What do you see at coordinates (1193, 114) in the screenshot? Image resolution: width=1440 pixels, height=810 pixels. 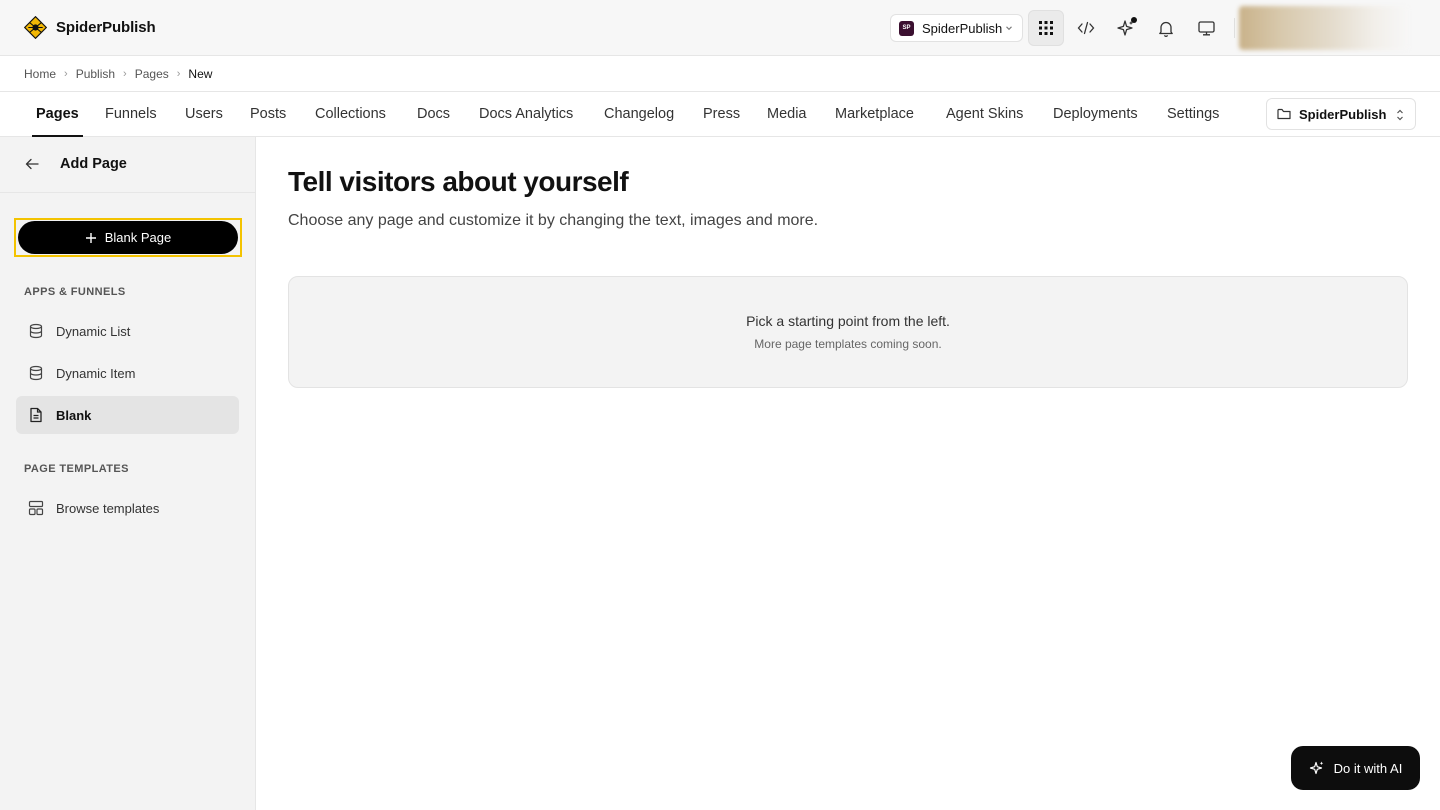 I see `tab-settings: Settings` at bounding box center [1193, 114].